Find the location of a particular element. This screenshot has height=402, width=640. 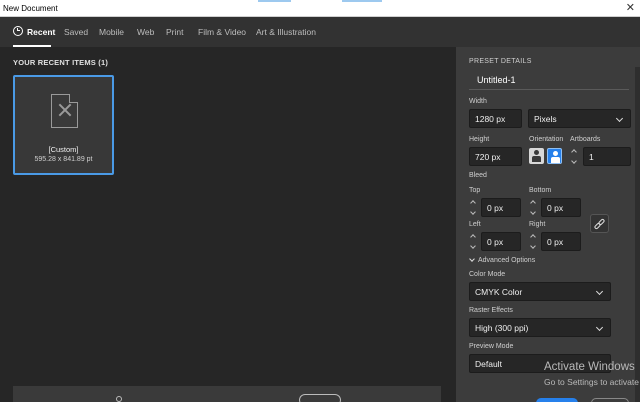

tab-recent: Recent is located at coordinates (41, 32).